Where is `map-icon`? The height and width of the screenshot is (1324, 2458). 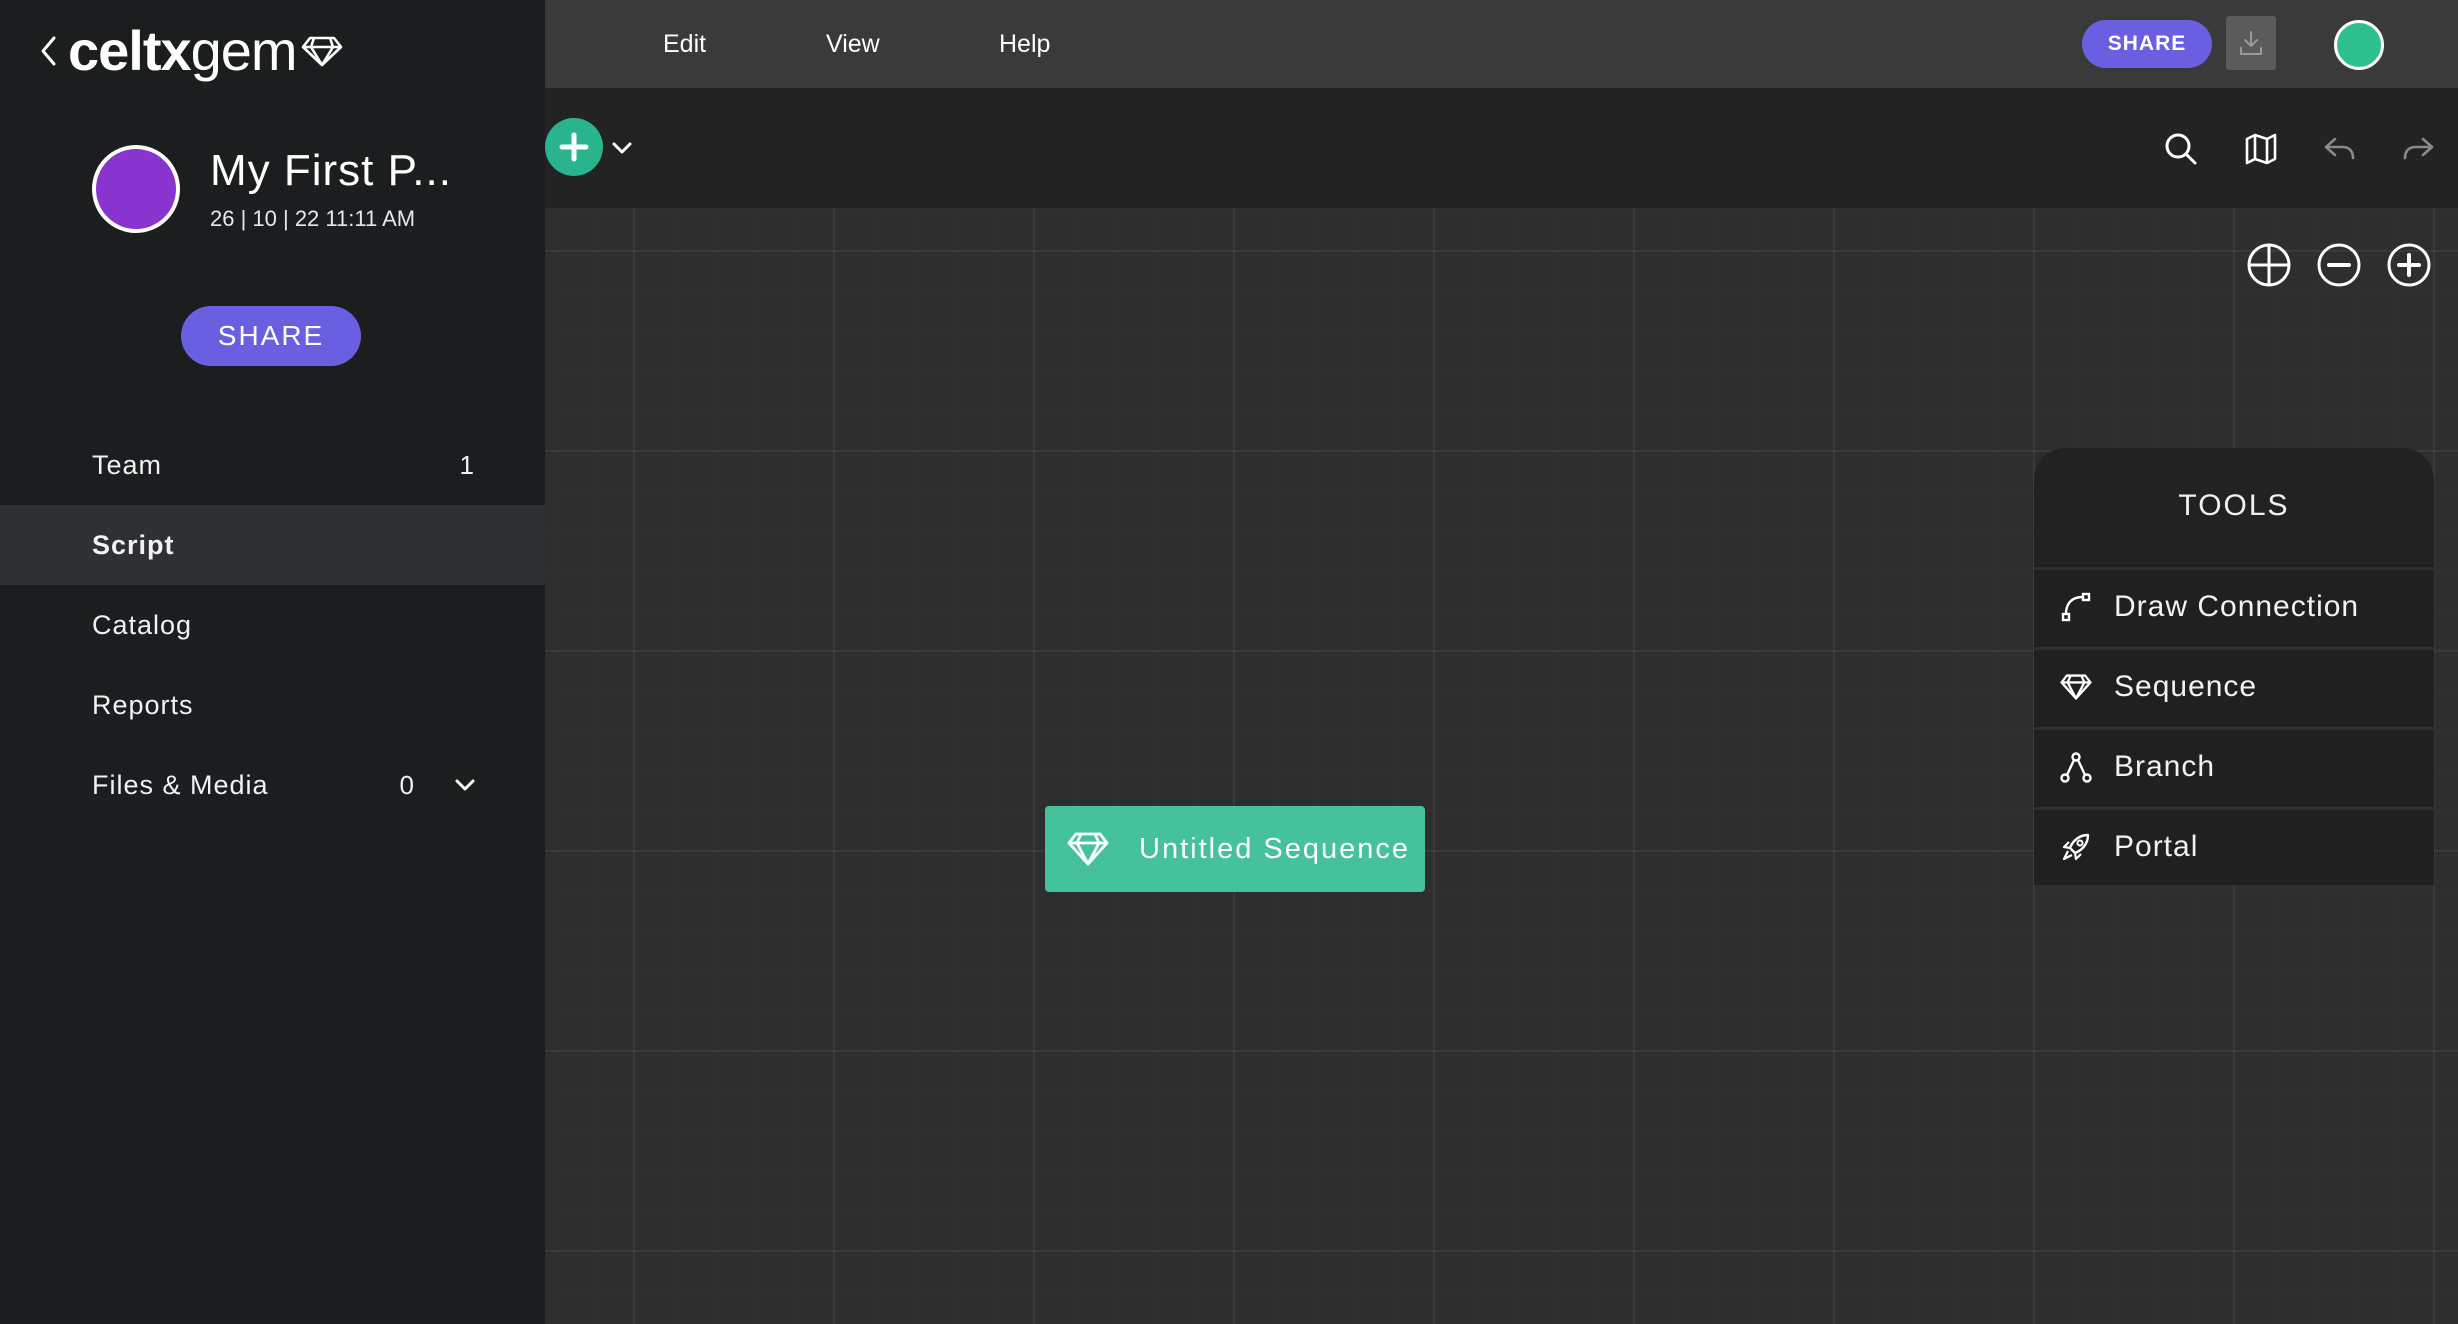 map-icon is located at coordinates (2261, 149).